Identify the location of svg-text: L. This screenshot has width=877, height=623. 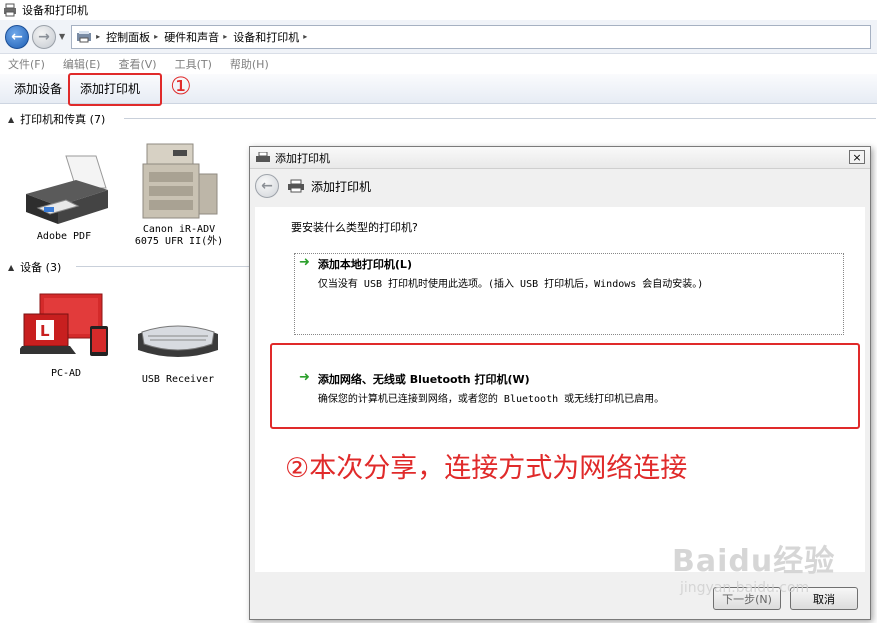
(45, 331).